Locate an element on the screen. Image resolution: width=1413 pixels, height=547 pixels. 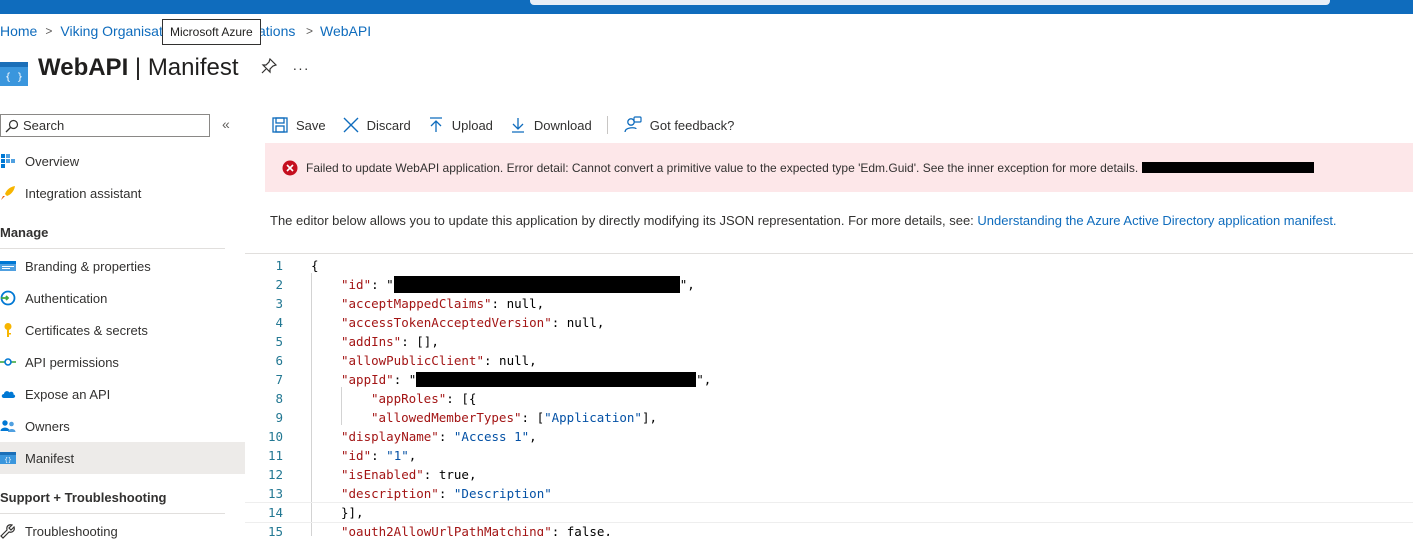
sidebar-item-branding: Branding & properties is located at coordinates (122, 266).